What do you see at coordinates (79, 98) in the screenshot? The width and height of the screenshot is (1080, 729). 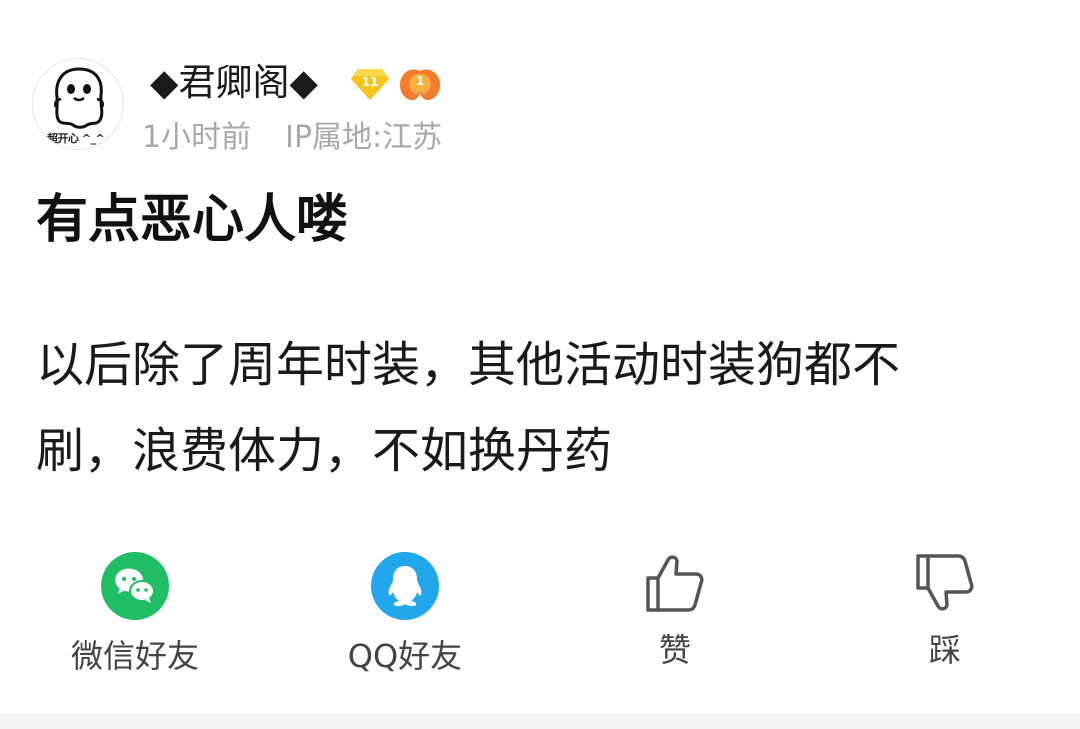 I see `ghost-avatar-icon` at bounding box center [79, 98].